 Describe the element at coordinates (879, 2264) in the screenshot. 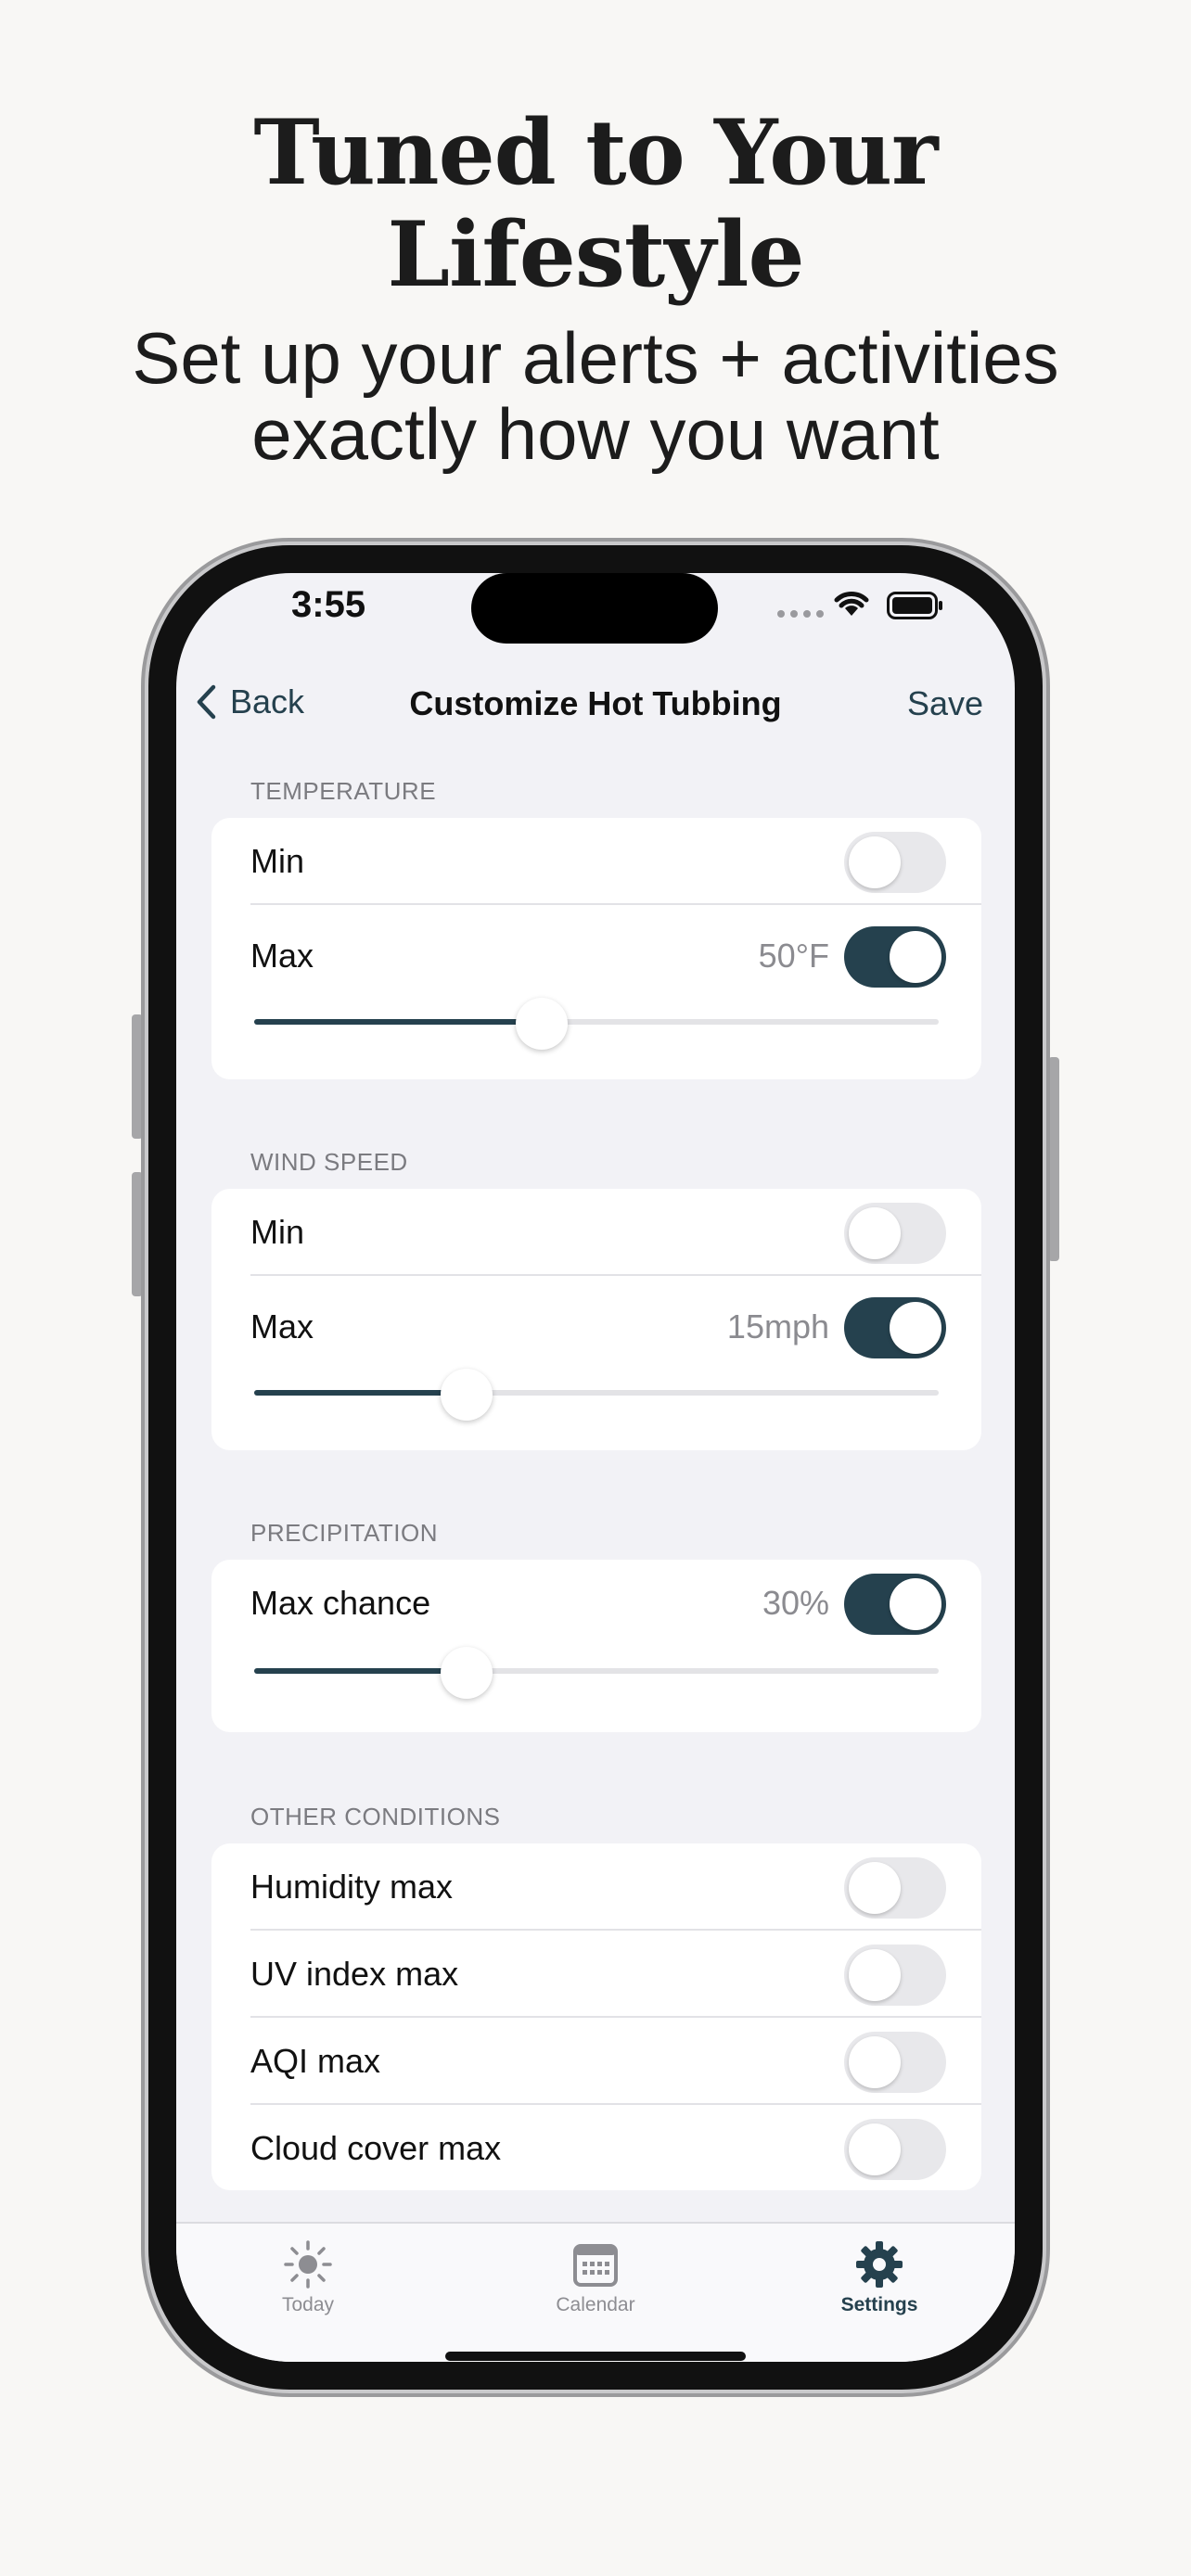

I see `gear-icon` at that location.